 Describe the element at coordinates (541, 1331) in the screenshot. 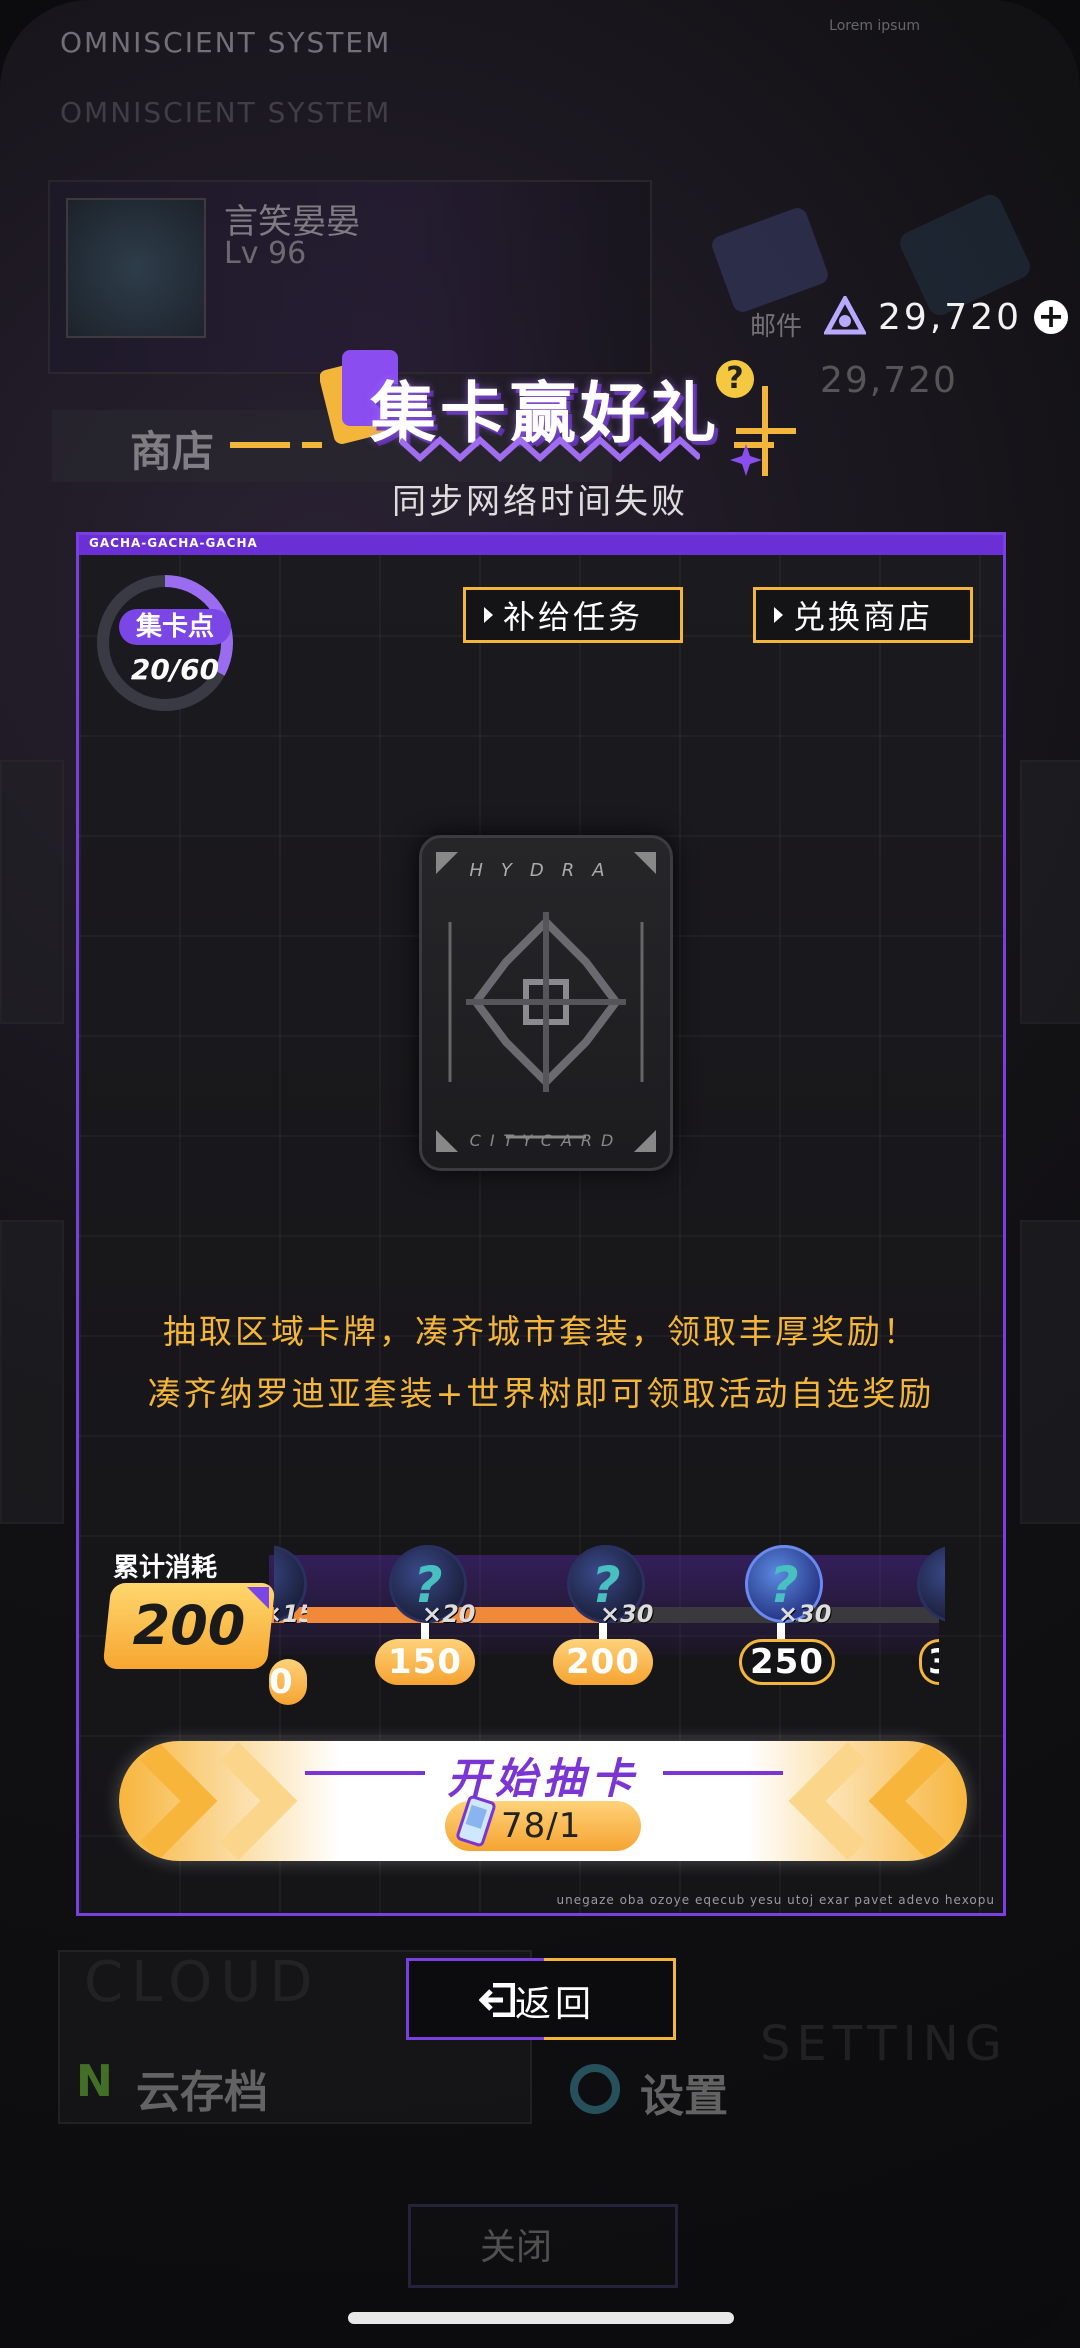

I see `description-line-1: 抽取区域卡牌，凑齐城市套装，领取丰厚奖励！` at that location.